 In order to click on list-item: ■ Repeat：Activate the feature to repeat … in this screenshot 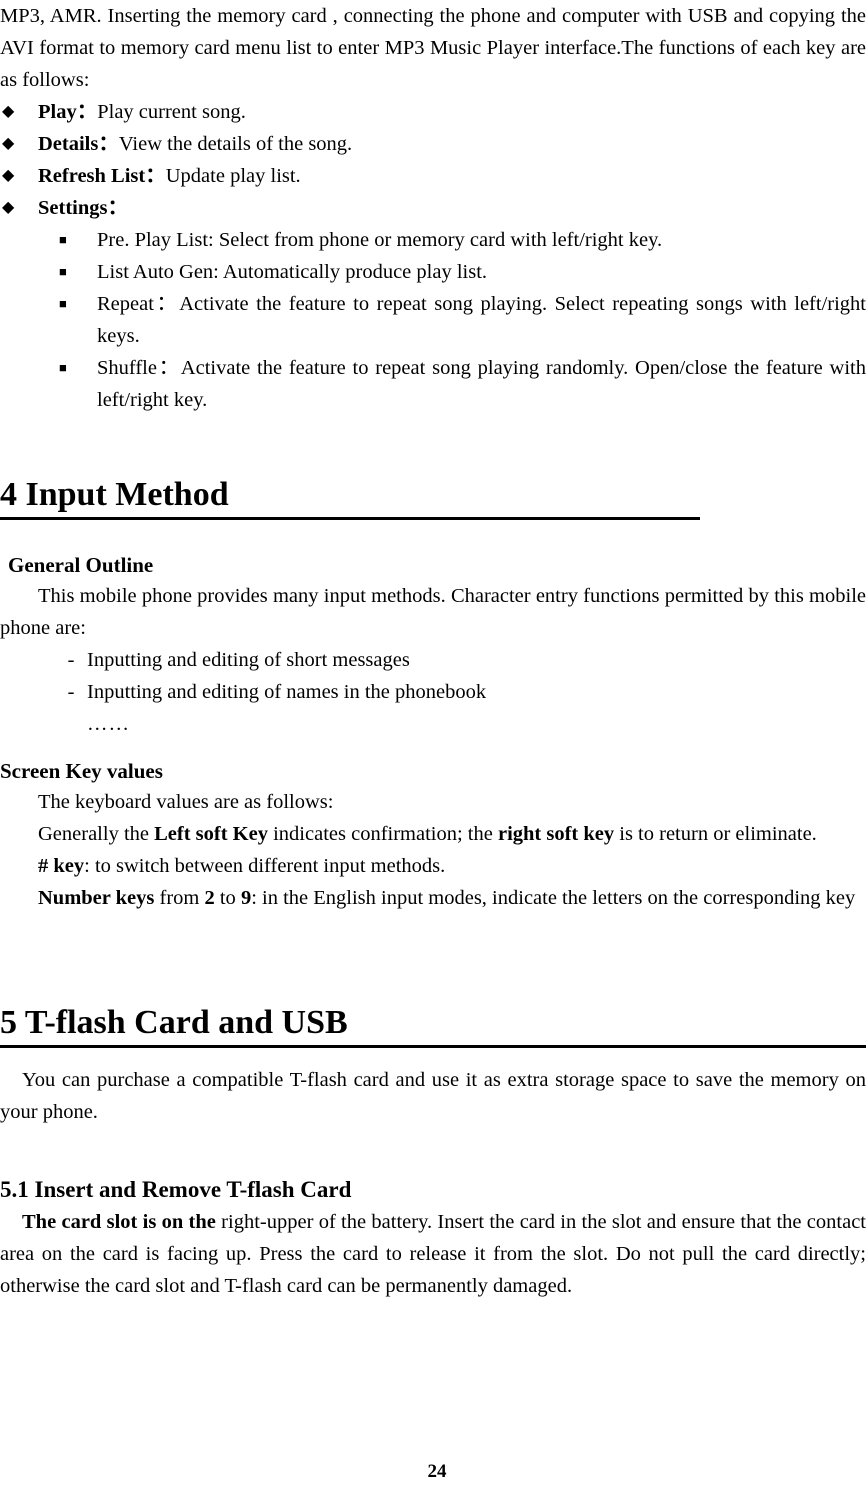, I will do `click(461, 320)`.